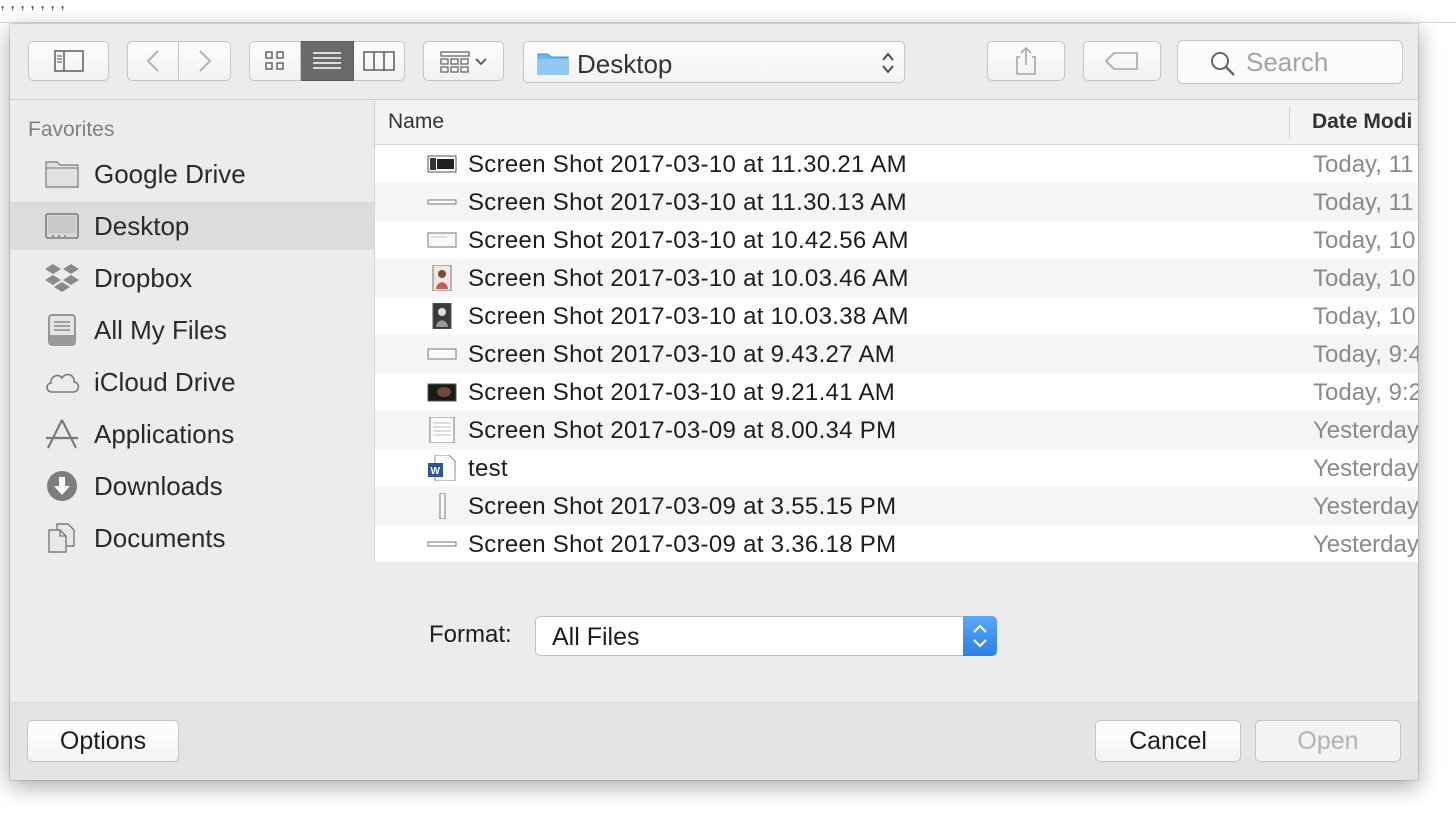 The height and width of the screenshot is (830, 1456). I want to click on chevron-right-icon, so click(204, 61).